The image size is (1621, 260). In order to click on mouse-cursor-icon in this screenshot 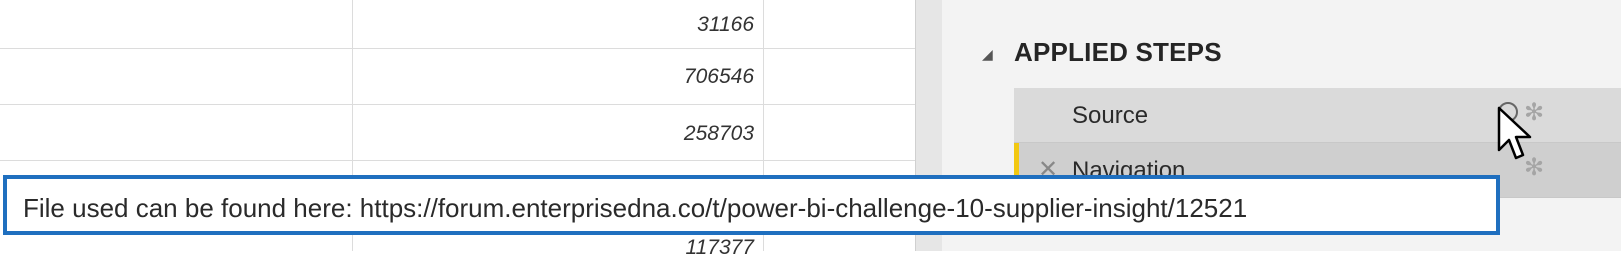, I will do `click(1514, 133)`.